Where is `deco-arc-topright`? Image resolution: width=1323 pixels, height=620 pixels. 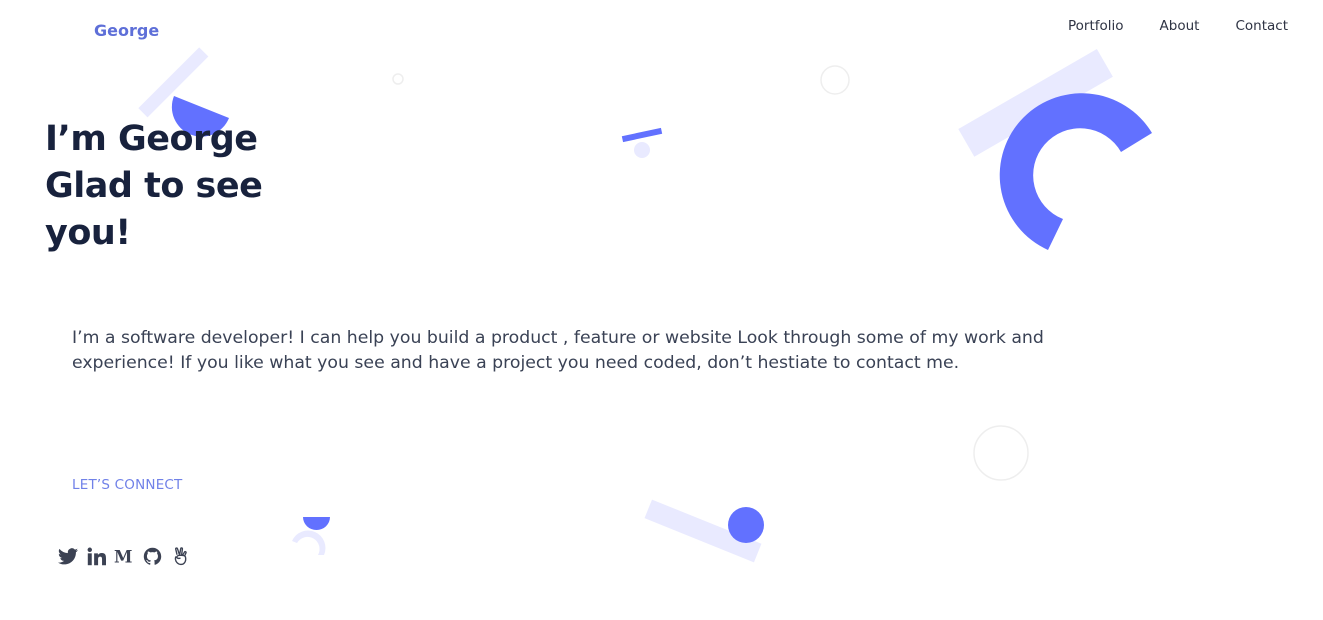
deco-arc-topright is located at coordinates (1075, 171).